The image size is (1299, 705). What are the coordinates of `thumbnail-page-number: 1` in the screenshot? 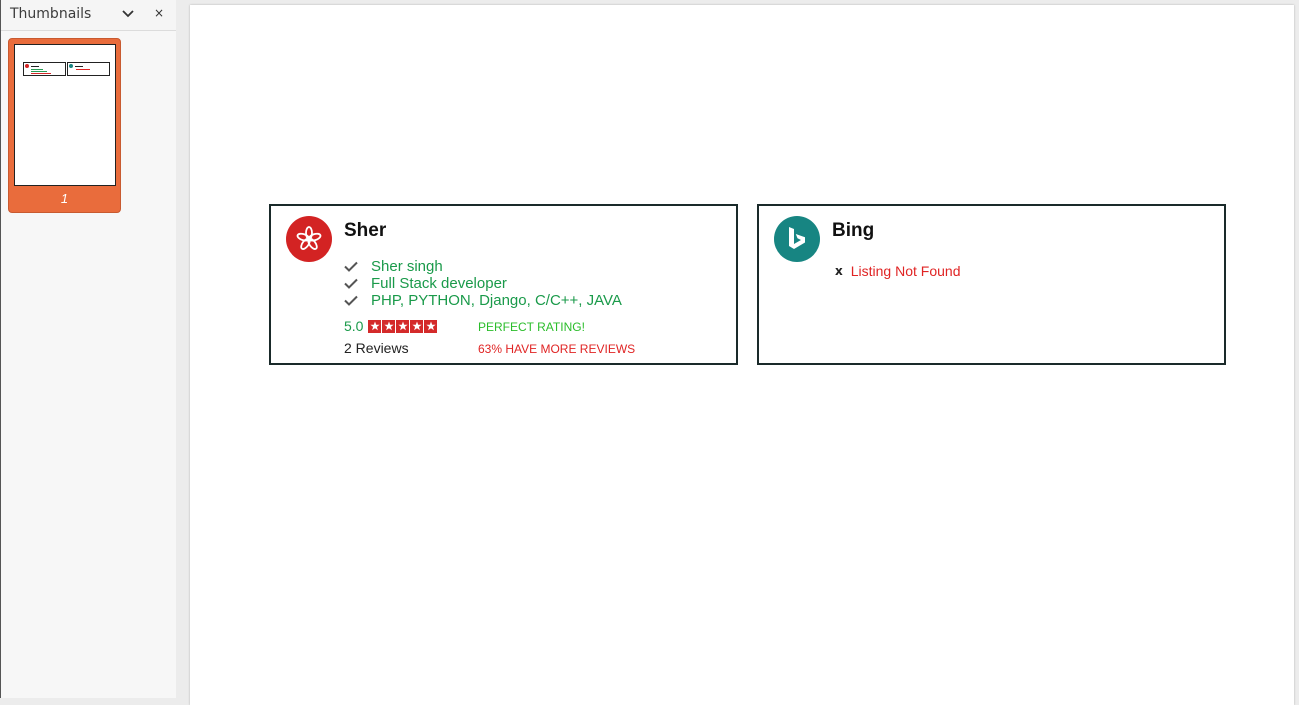 It's located at (64, 198).